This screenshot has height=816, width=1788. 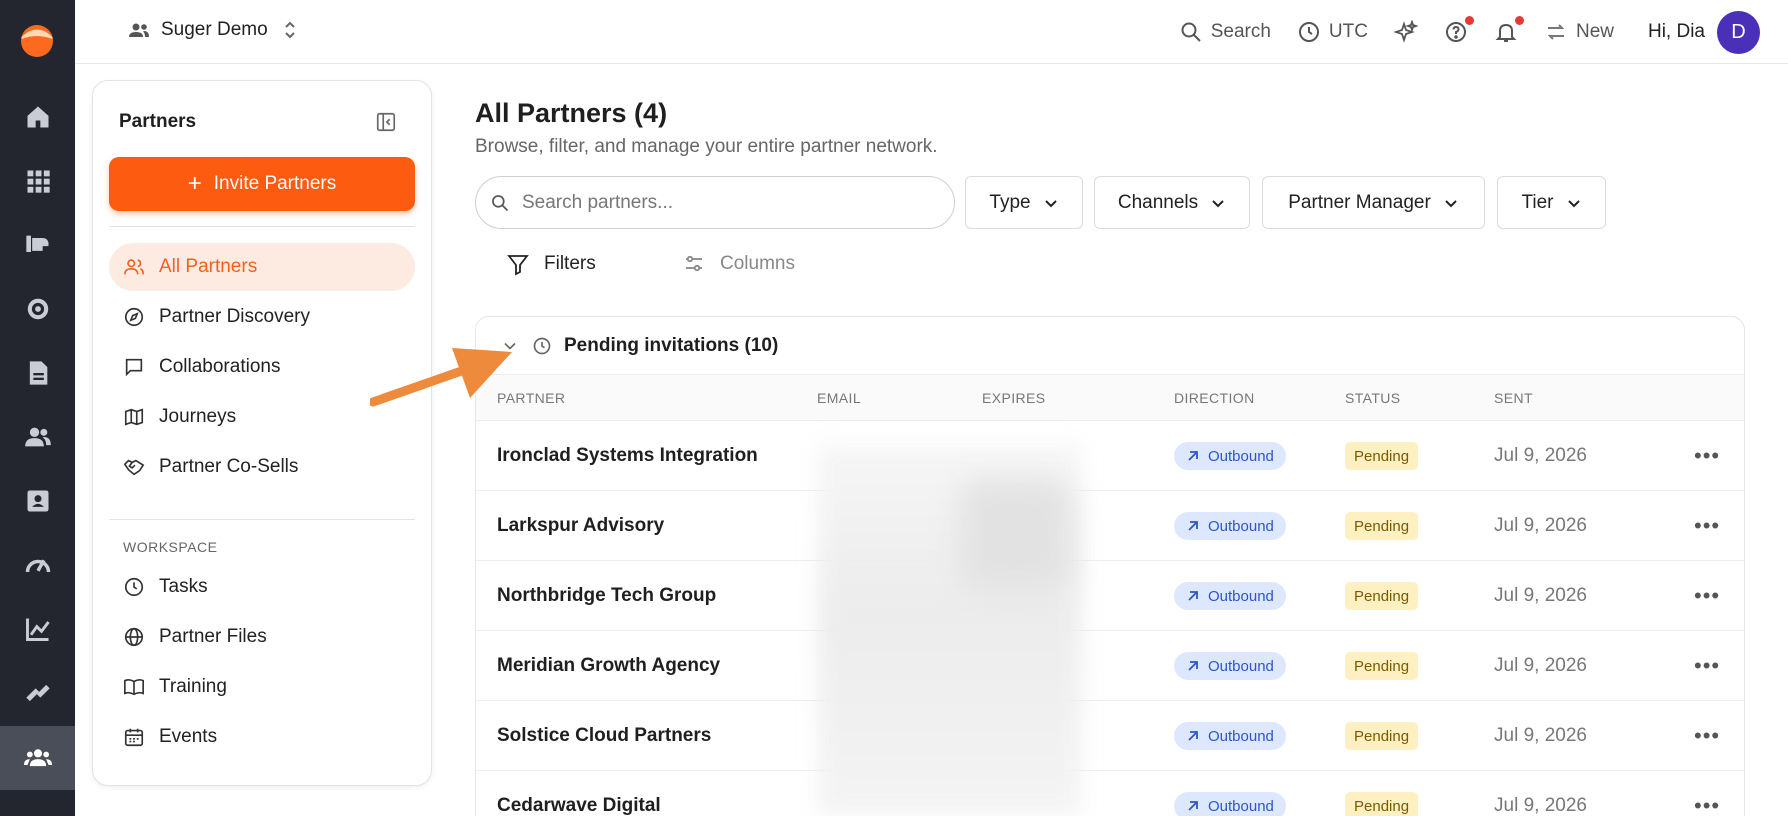 I want to click on nav-label: Journeys, so click(x=198, y=416).